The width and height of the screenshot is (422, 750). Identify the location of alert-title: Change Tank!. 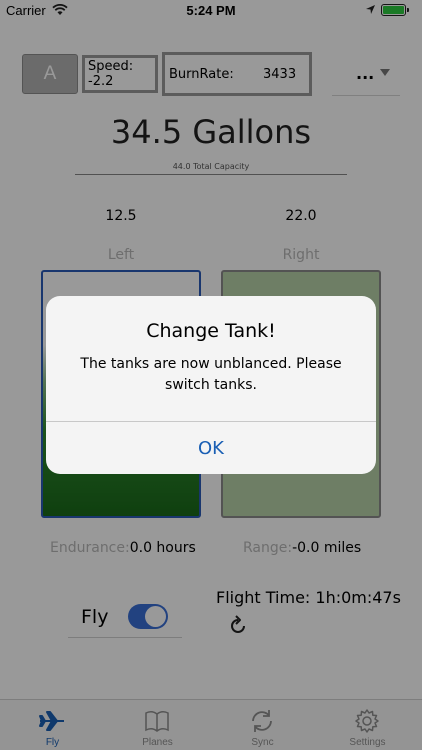
(211, 331).